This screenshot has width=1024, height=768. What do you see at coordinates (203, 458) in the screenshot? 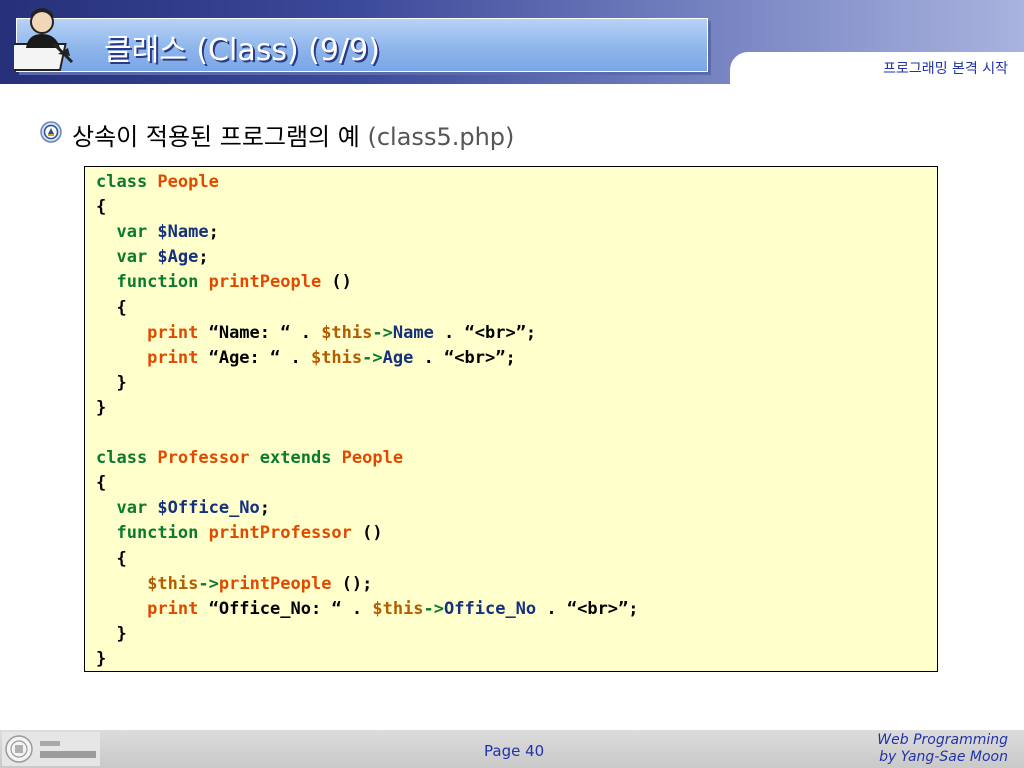
I see `code-token: Professor` at bounding box center [203, 458].